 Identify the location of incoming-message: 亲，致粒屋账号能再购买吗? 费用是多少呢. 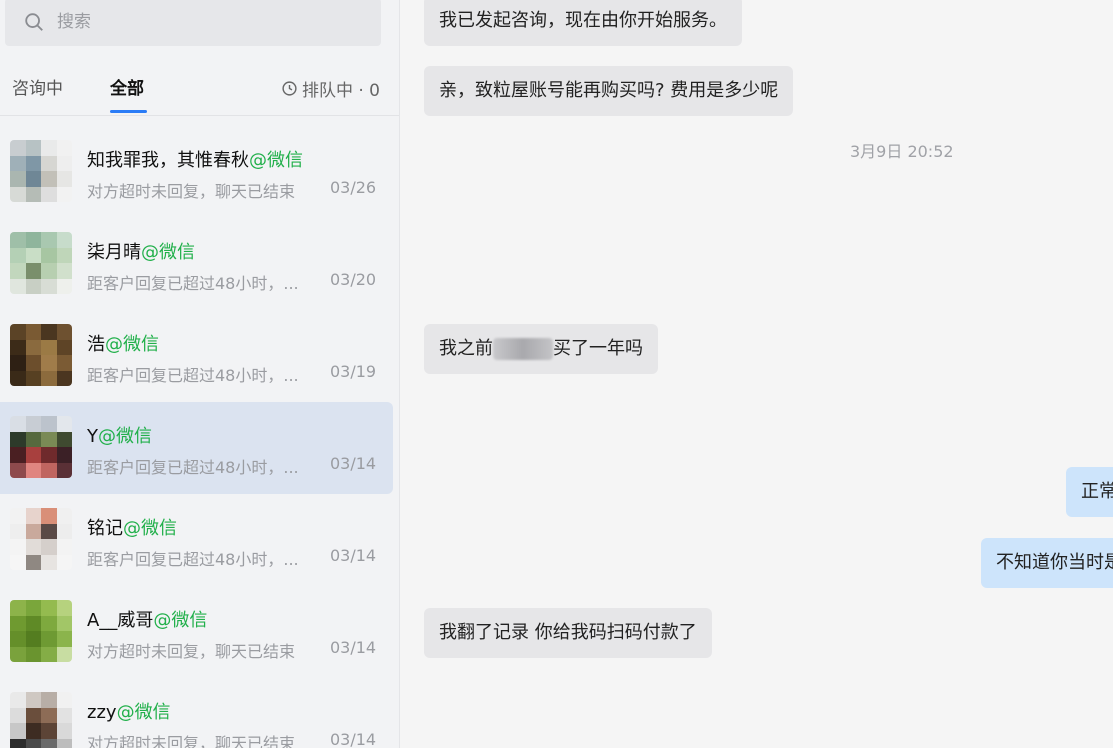
(609, 91).